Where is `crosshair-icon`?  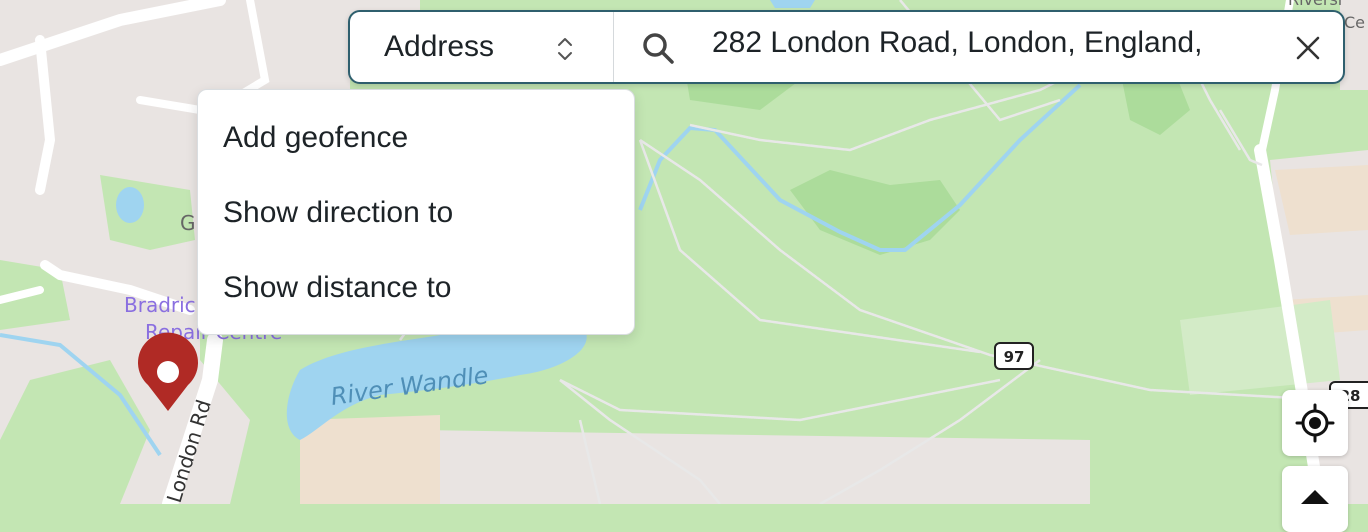 crosshair-icon is located at coordinates (1315, 423).